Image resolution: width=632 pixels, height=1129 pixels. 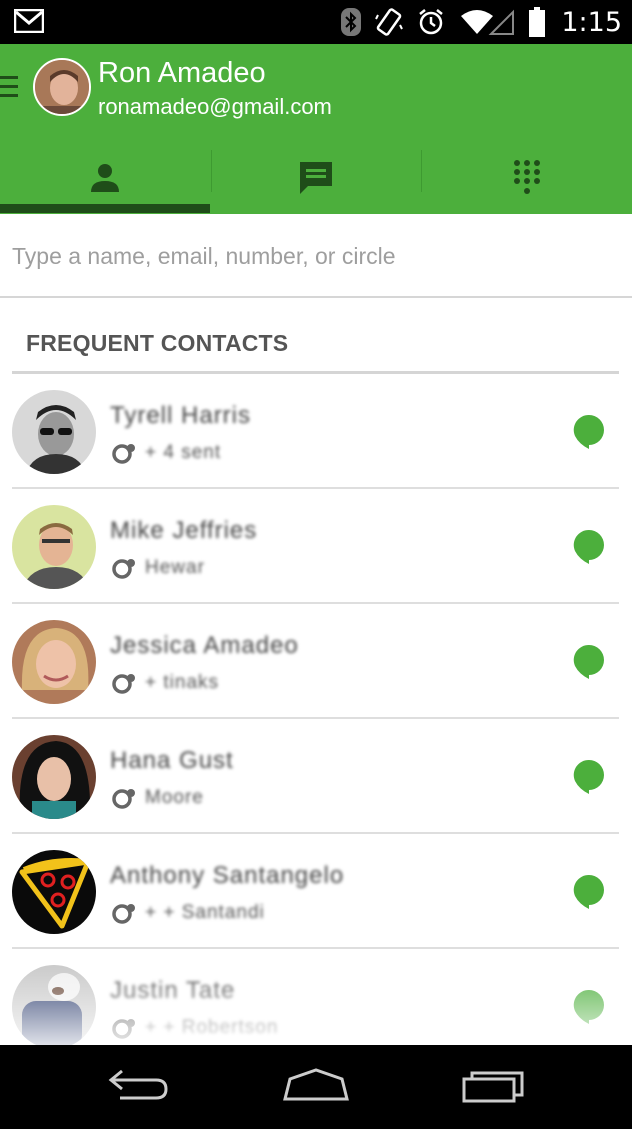 I want to click on contact-name: Anthony Santangelo, so click(x=227, y=875).